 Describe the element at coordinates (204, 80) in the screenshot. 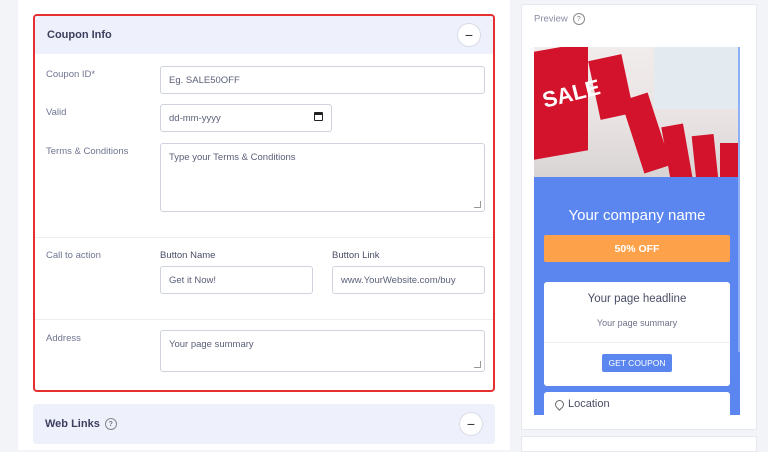

I see `coupon-id-placeholder: Eg. SALE50OFF` at that location.